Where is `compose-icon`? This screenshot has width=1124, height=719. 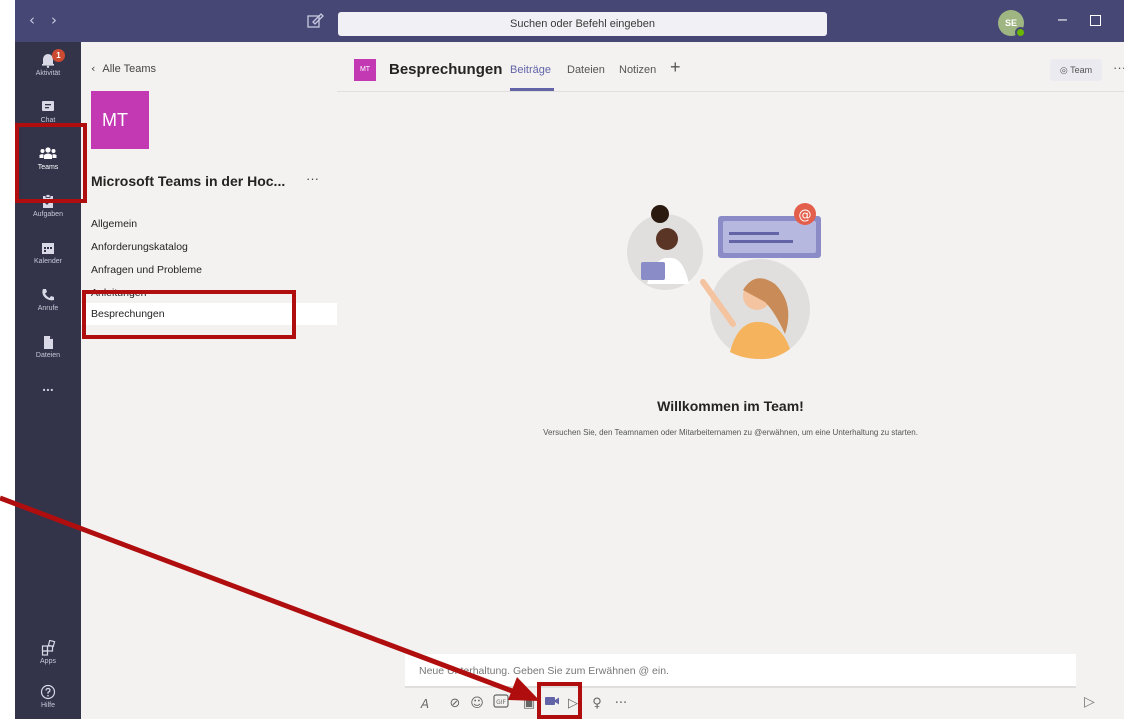
compose-icon is located at coordinates (315, 21).